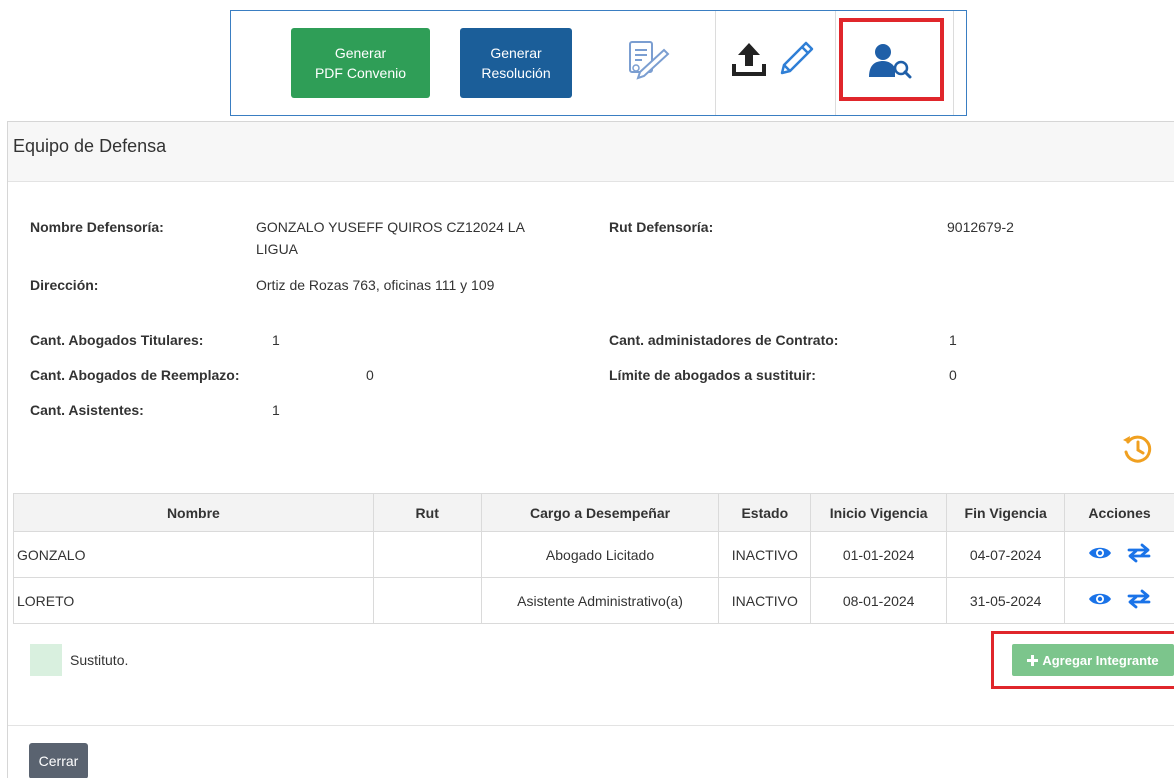 The image size is (1174, 778). What do you see at coordinates (1119, 512) in the screenshot?
I see `column-header-acciones: Acciones` at bounding box center [1119, 512].